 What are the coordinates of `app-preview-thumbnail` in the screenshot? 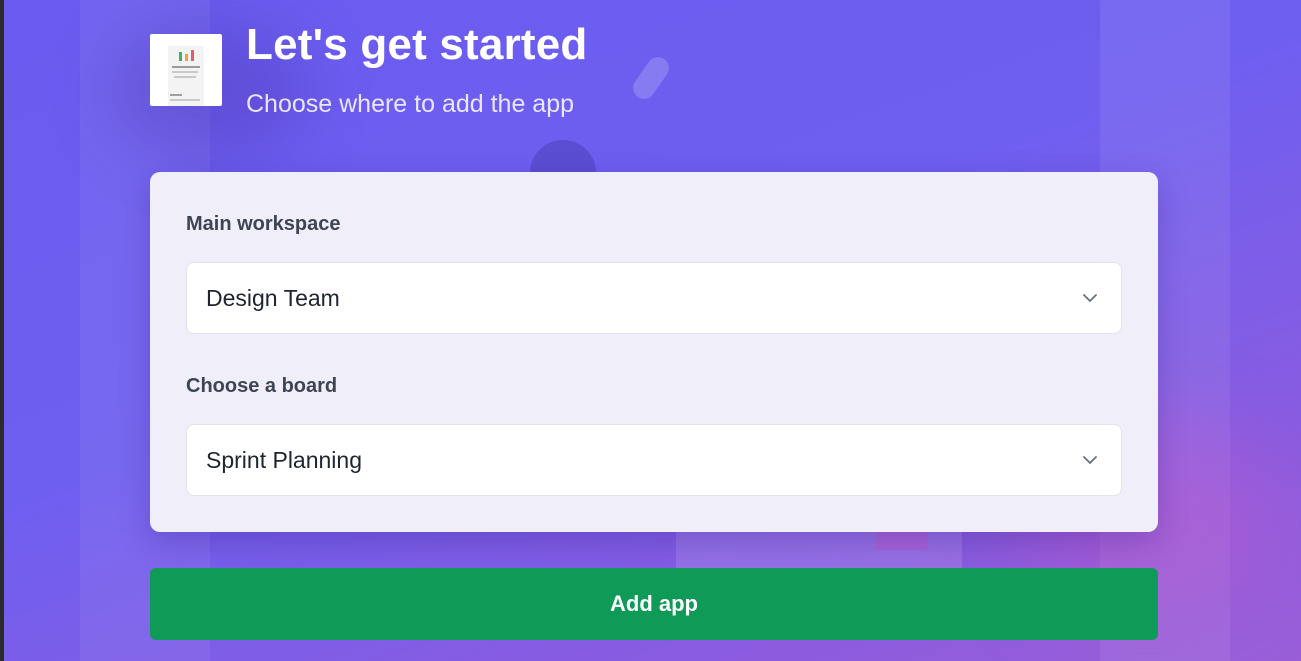 It's located at (186, 70).